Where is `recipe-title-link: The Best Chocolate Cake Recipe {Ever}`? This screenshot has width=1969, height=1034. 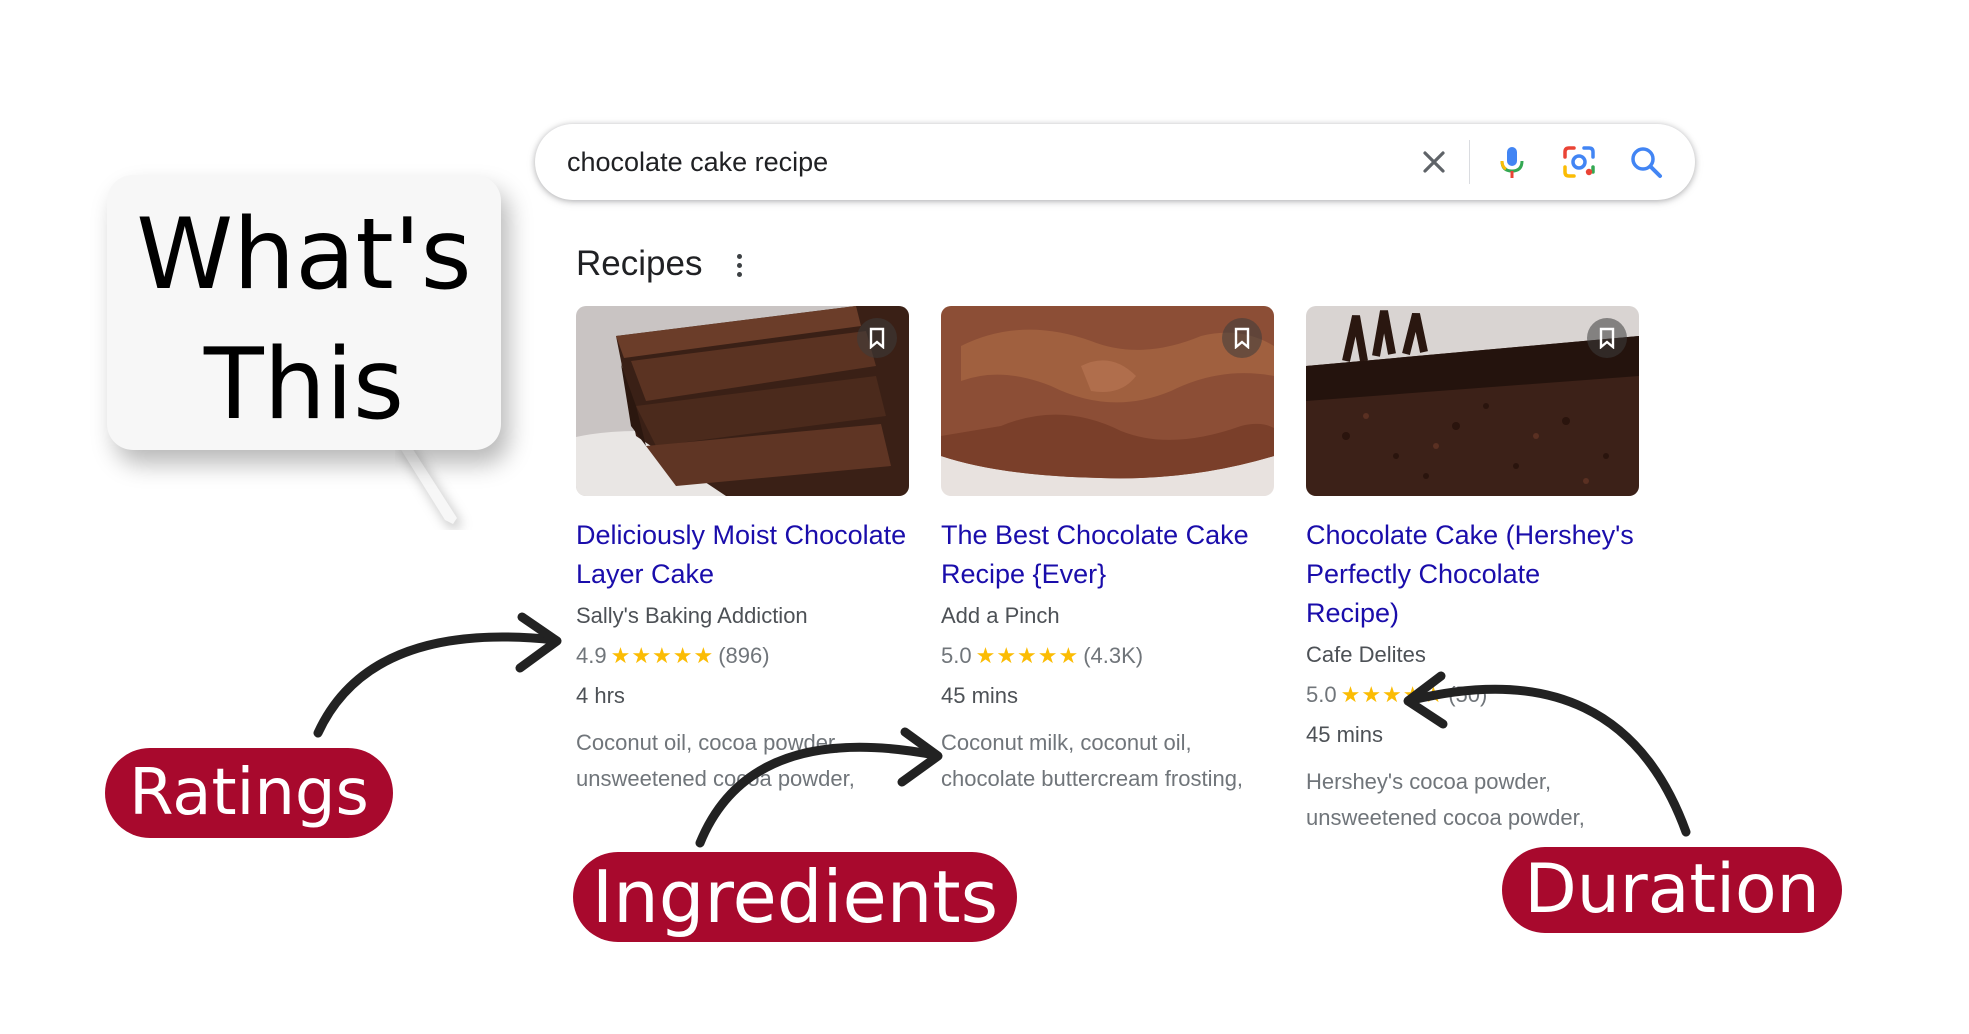 recipe-title-link: The Best Chocolate Cake Recipe {Ever} is located at coordinates (1107, 555).